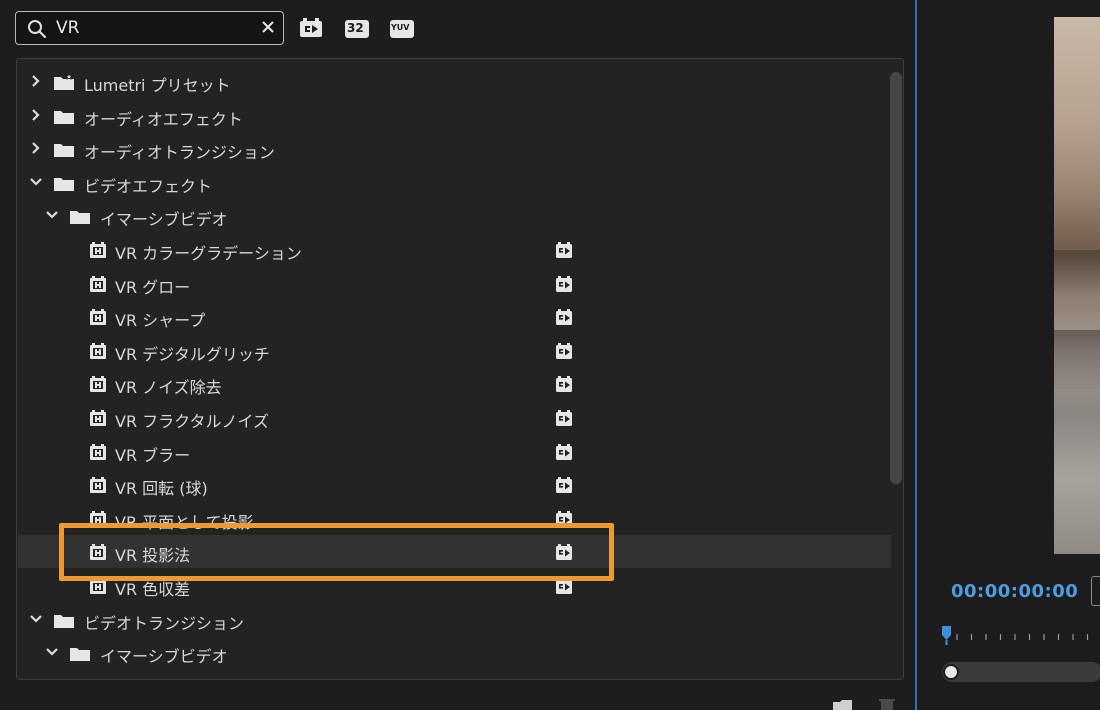 The image size is (1100, 710). Describe the element at coordinates (268, 27) in the screenshot. I see `clear-search-icon` at that location.